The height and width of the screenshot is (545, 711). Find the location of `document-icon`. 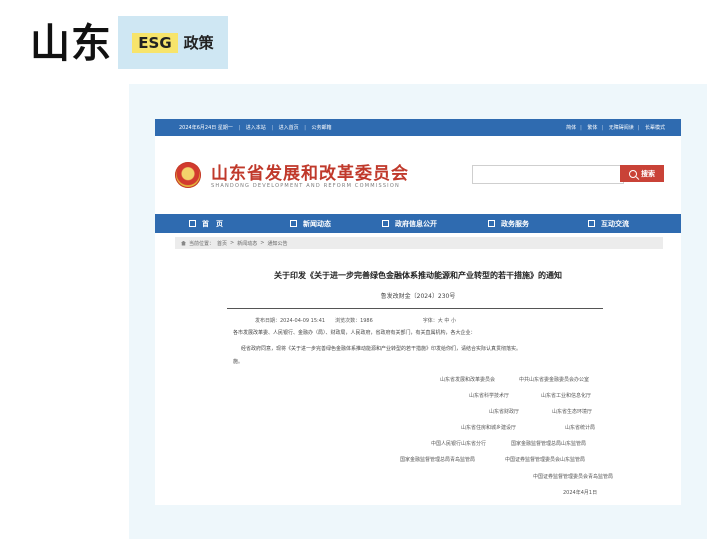

document-icon is located at coordinates (385, 223).